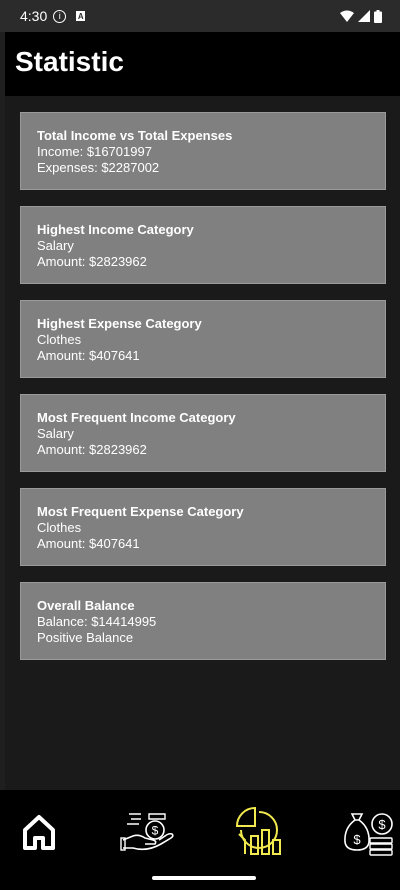 This screenshot has width=400, height=890. What do you see at coordinates (60, 16) in the screenshot?
I see `info-icon: i` at bounding box center [60, 16].